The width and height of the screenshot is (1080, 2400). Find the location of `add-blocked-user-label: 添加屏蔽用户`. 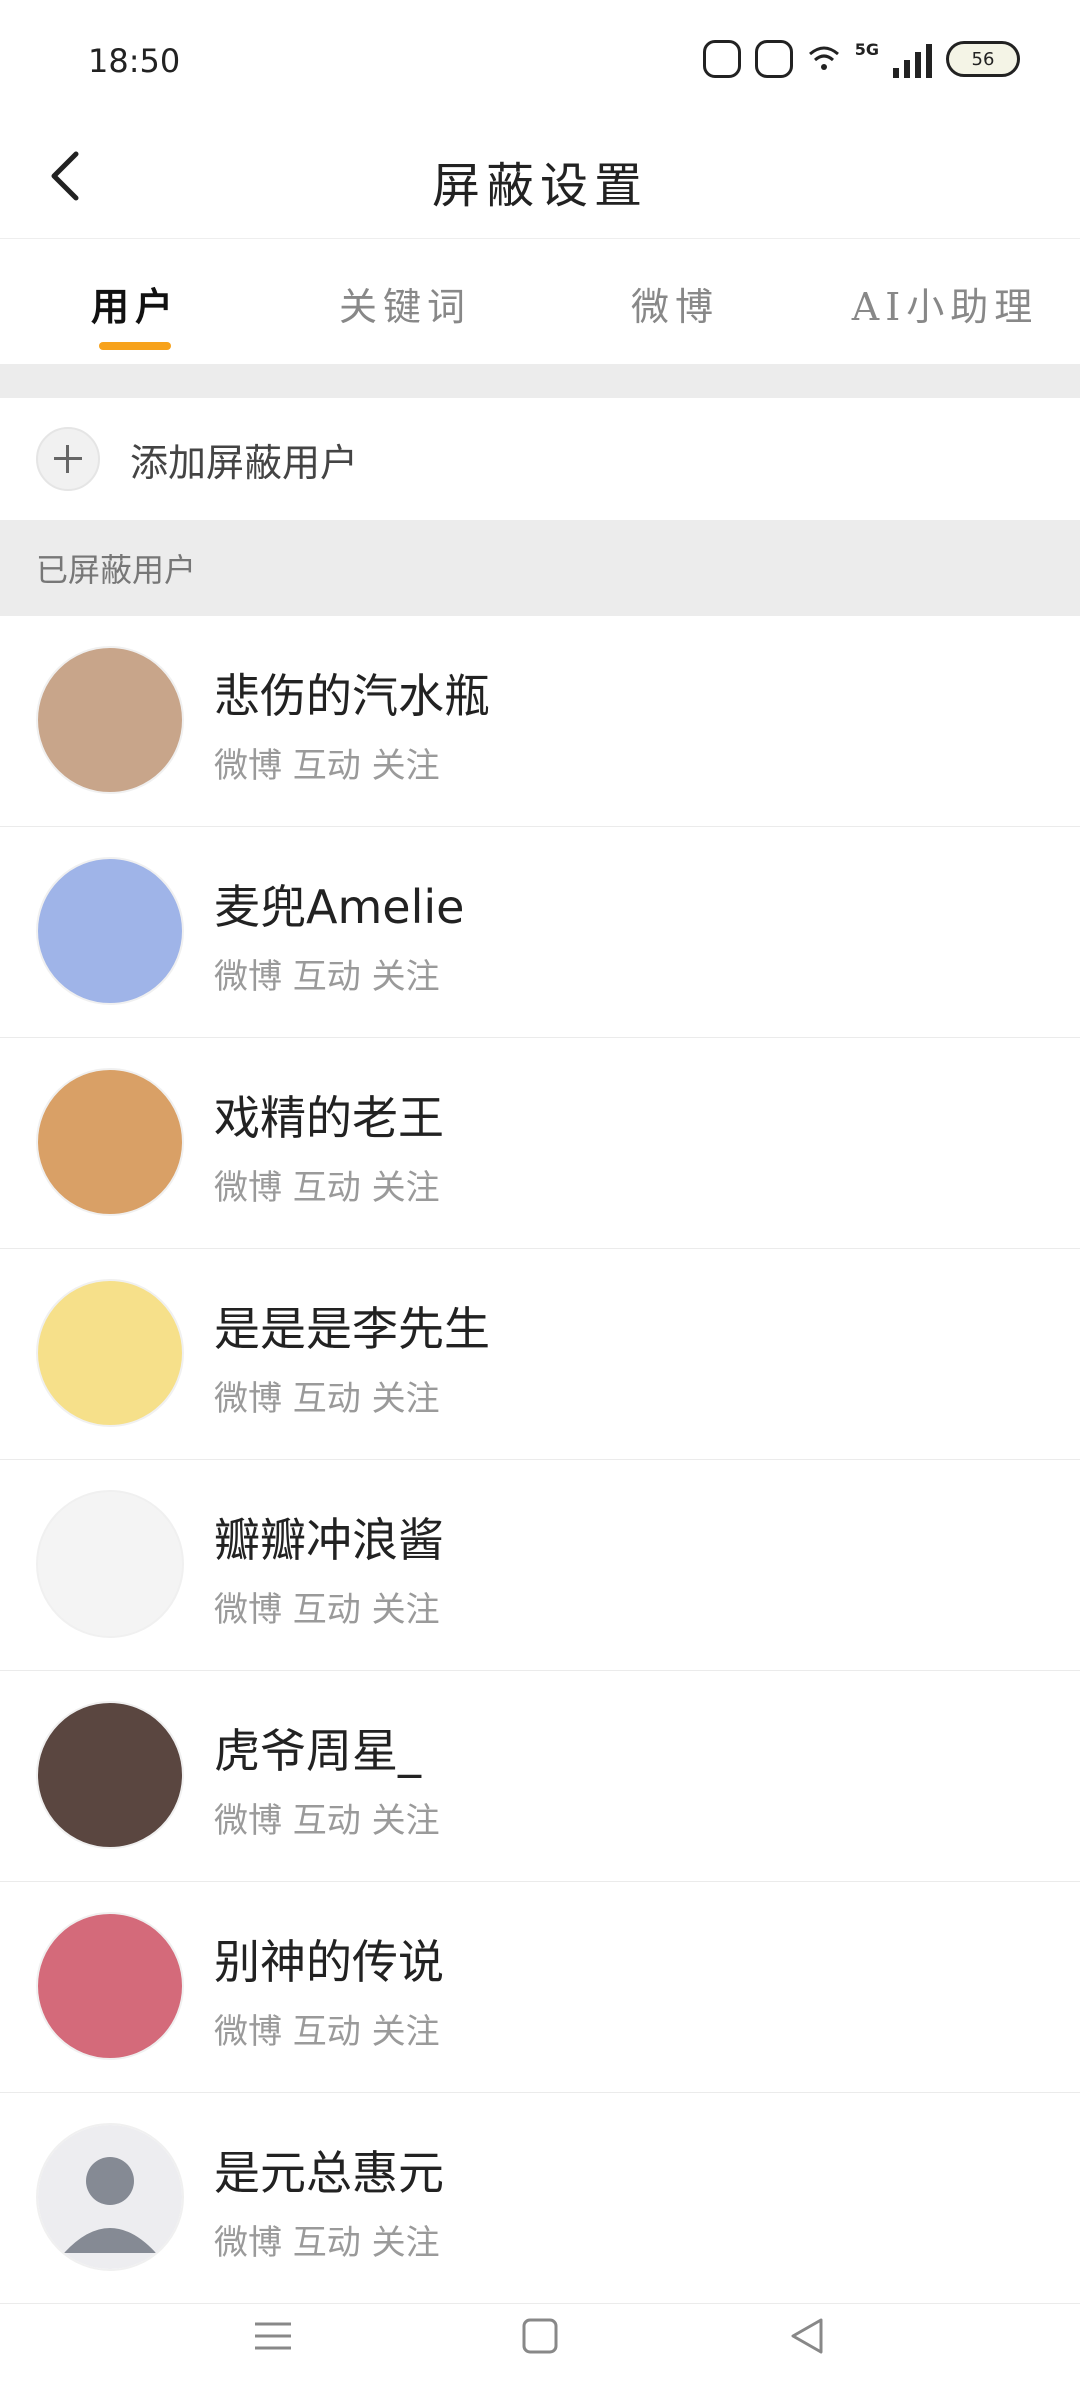

add-blocked-user-label: 添加屏蔽用户 is located at coordinates (244, 462).